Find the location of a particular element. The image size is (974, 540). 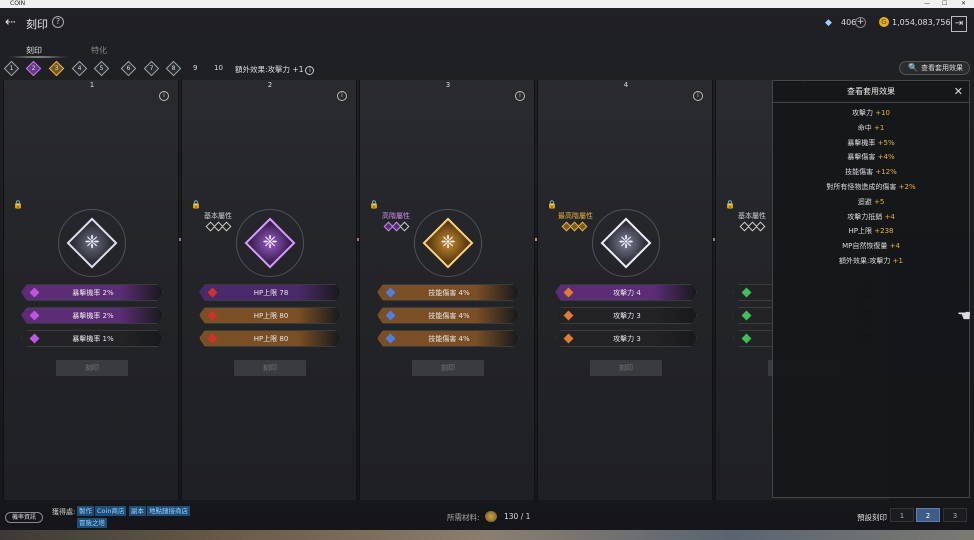

step-bar: 1 2 3 4 5 6 7 8 9 10 is located at coordinates (487, 69).